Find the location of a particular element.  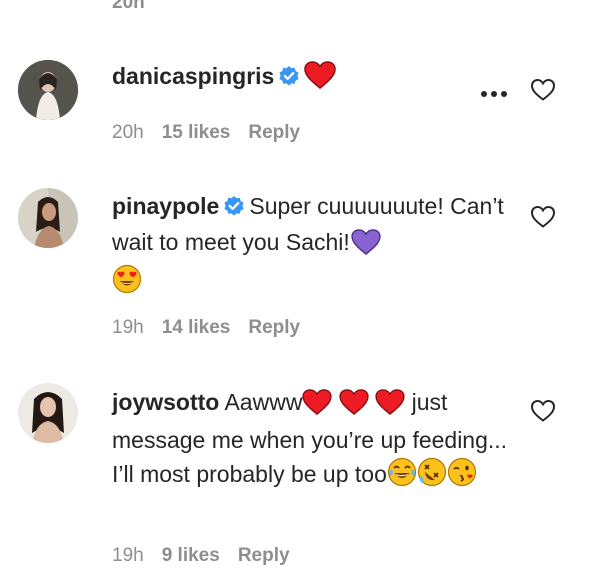

tears-of-joy-face-icon is located at coordinates (402, 476).